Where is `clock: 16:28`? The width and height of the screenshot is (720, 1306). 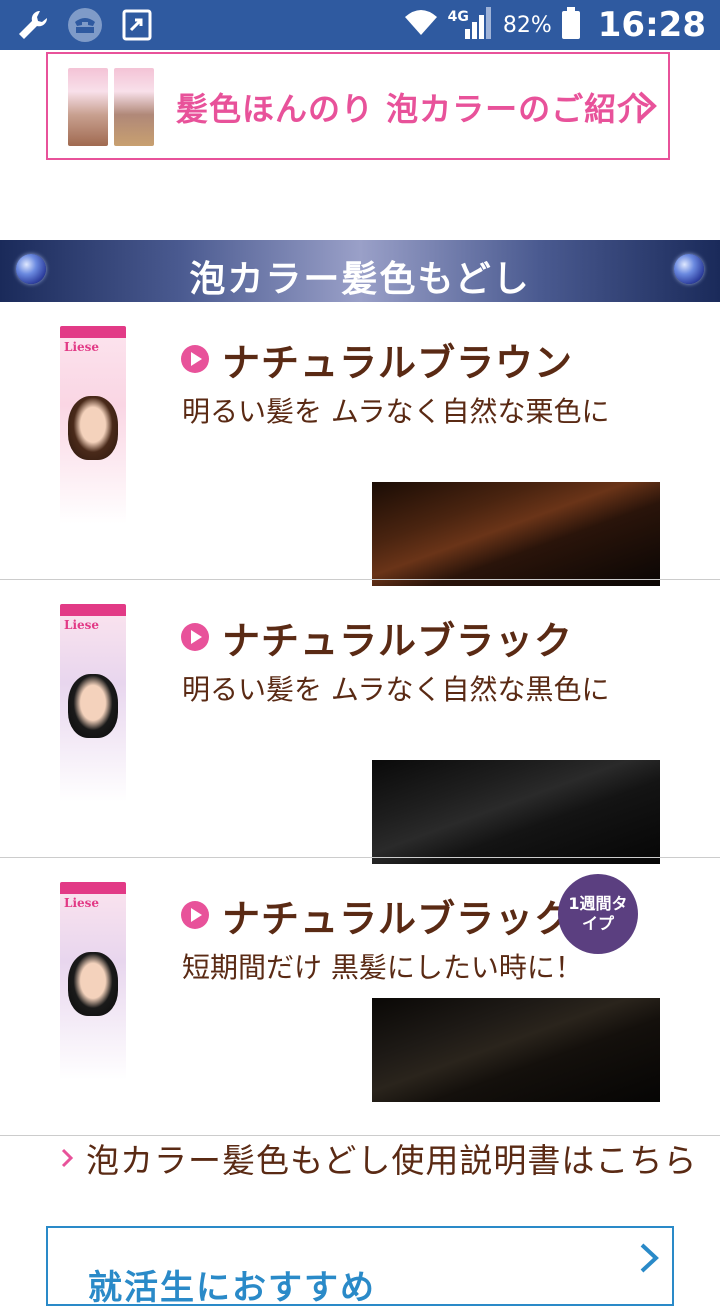 clock: 16:28 is located at coordinates (651, 25).